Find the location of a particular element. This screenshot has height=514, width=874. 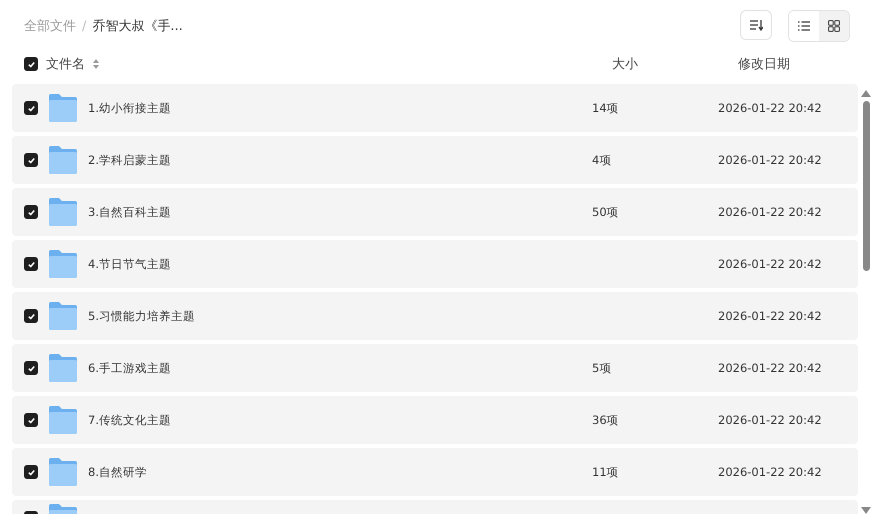

folder-name: 3.自然百科主题 is located at coordinates (129, 212).